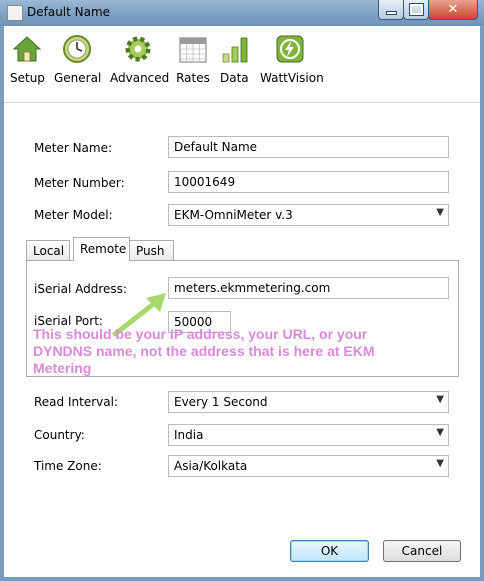  What do you see at coordinates (27, 78) in the screenshot?
I see `toolbar-label: Setup` at bounding box center [27, 78].